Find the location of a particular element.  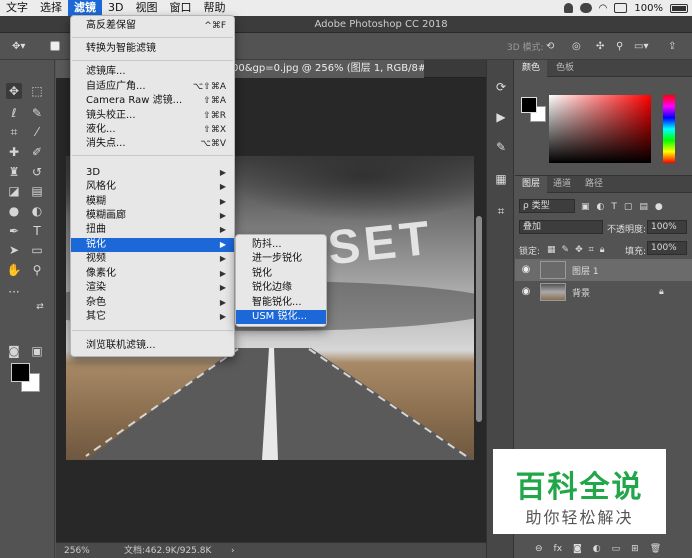

add-mask-icon: ◙ is located at coordinates (577, 549).